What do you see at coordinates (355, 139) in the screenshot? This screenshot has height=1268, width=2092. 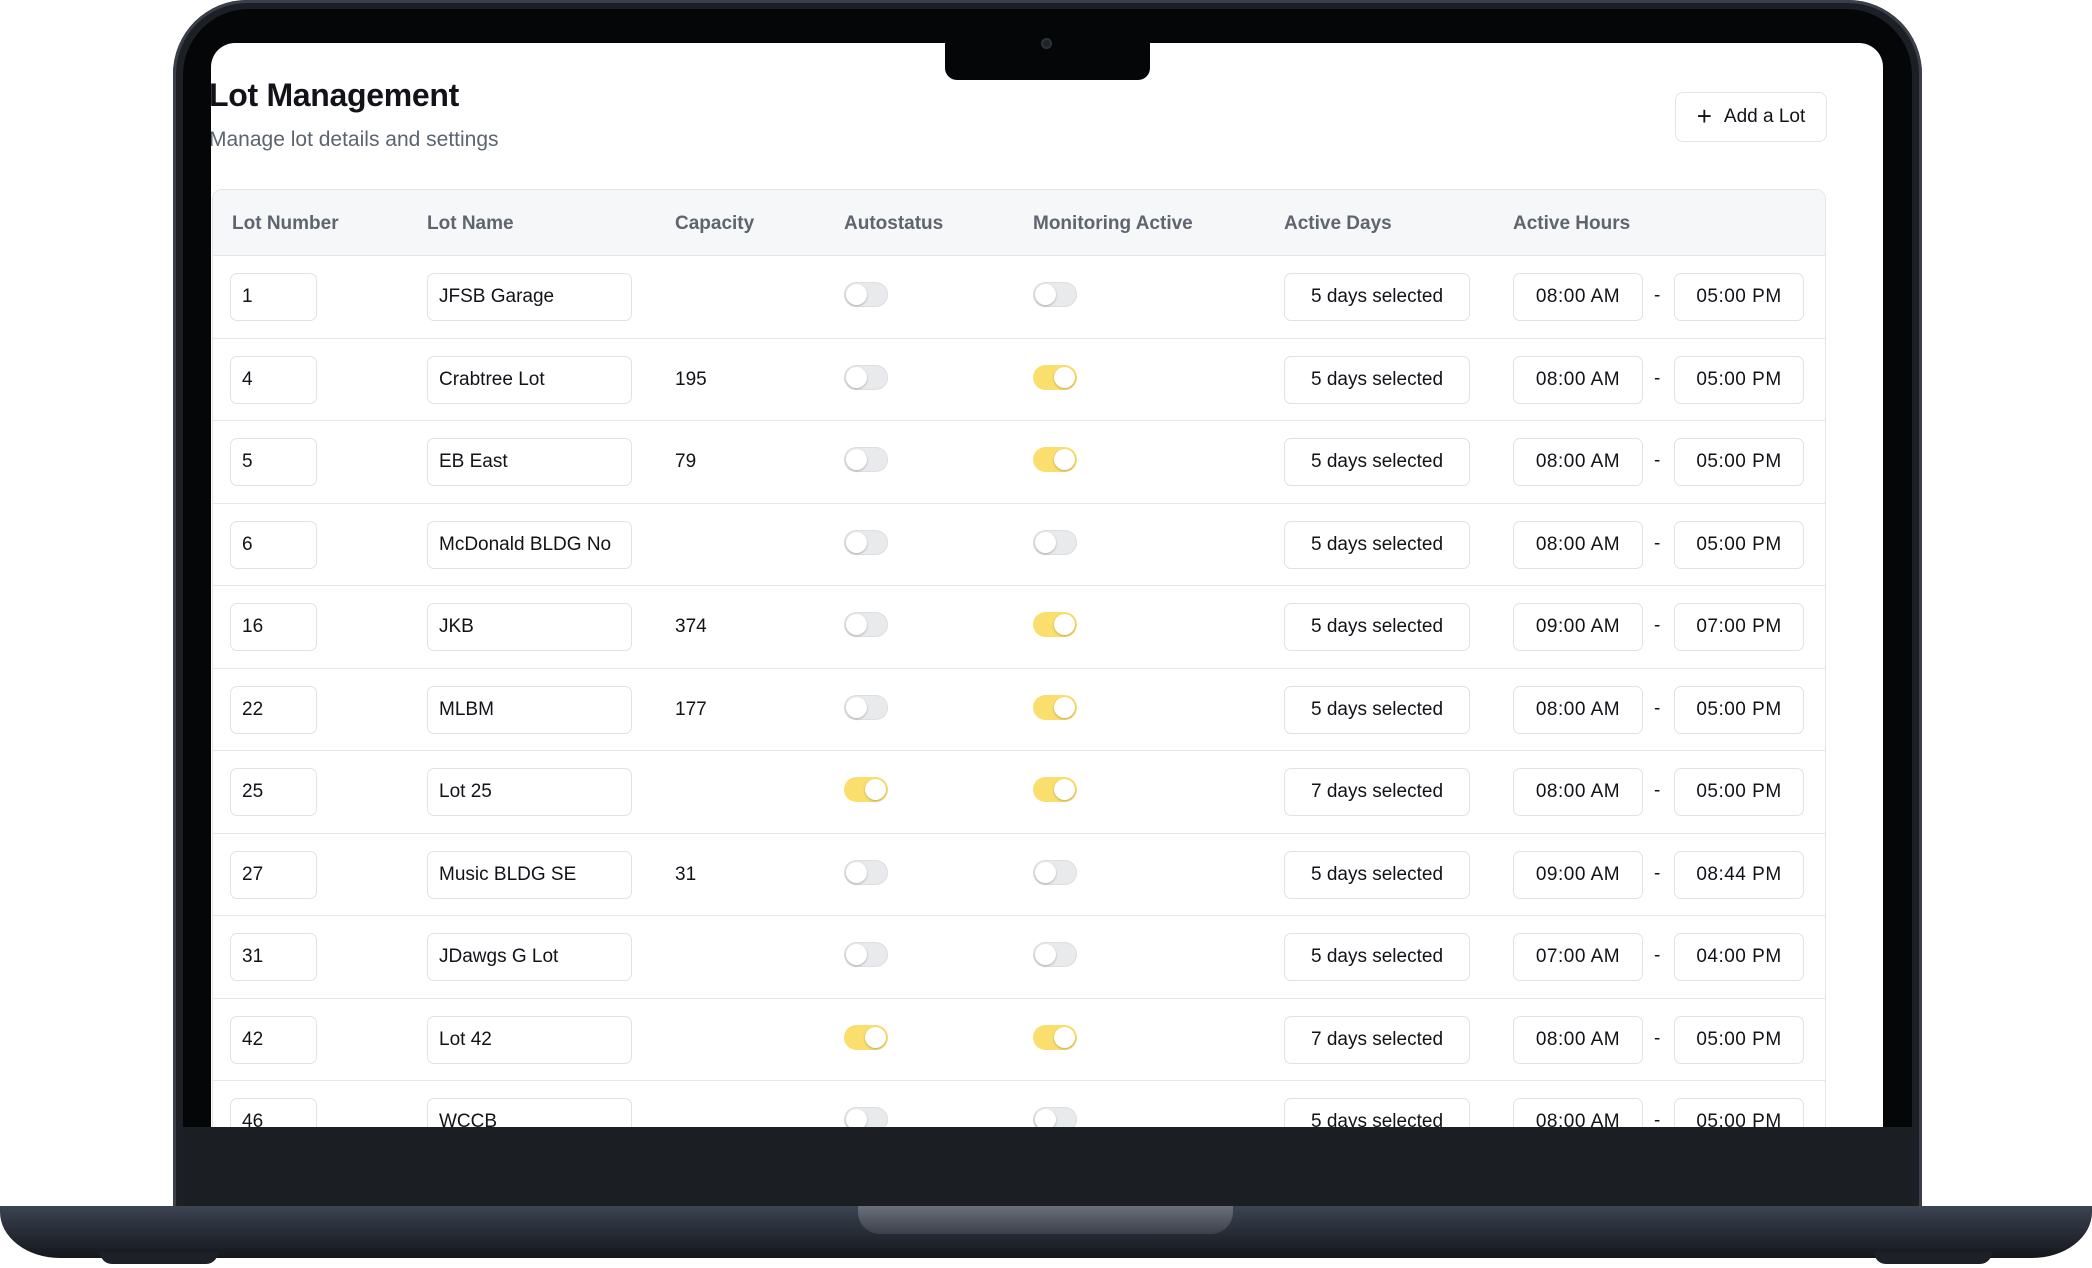 I see `page-subtitle: Manage lot details and settings` at bounding box center [355, 139].